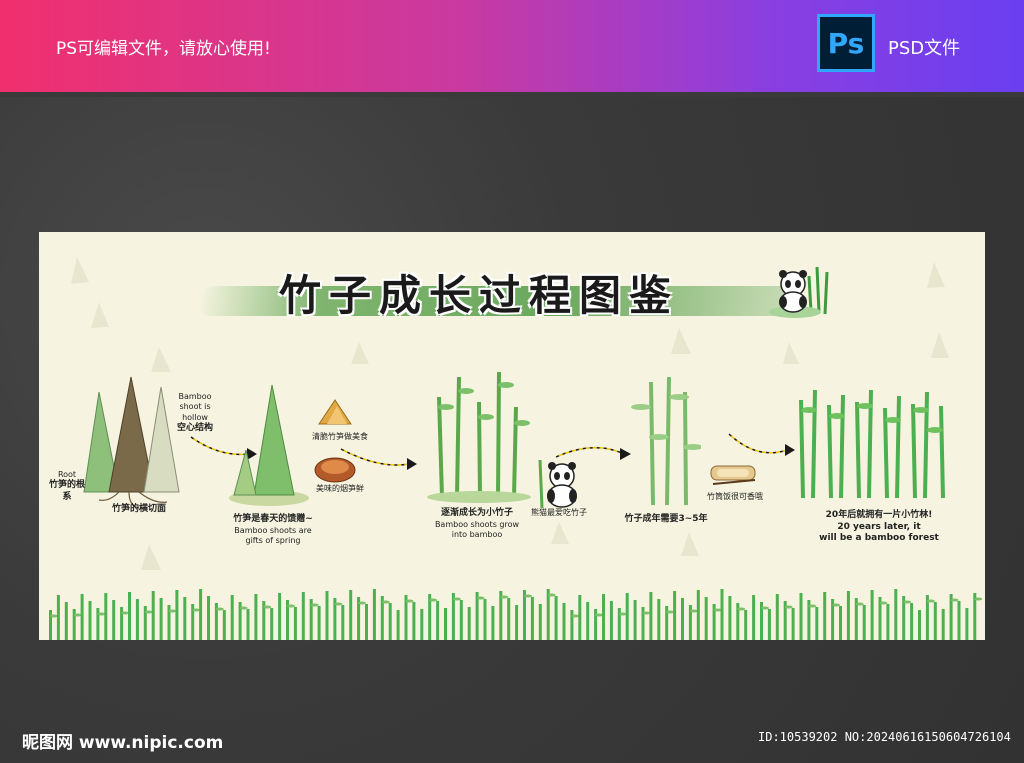 Image resolution: width=1024 pixels, height=763 pixels. Describe the element at coordinates (340, 488) in the screenshot. I see `stage2-food2-label: 美味的烟笋鲜` at that location.